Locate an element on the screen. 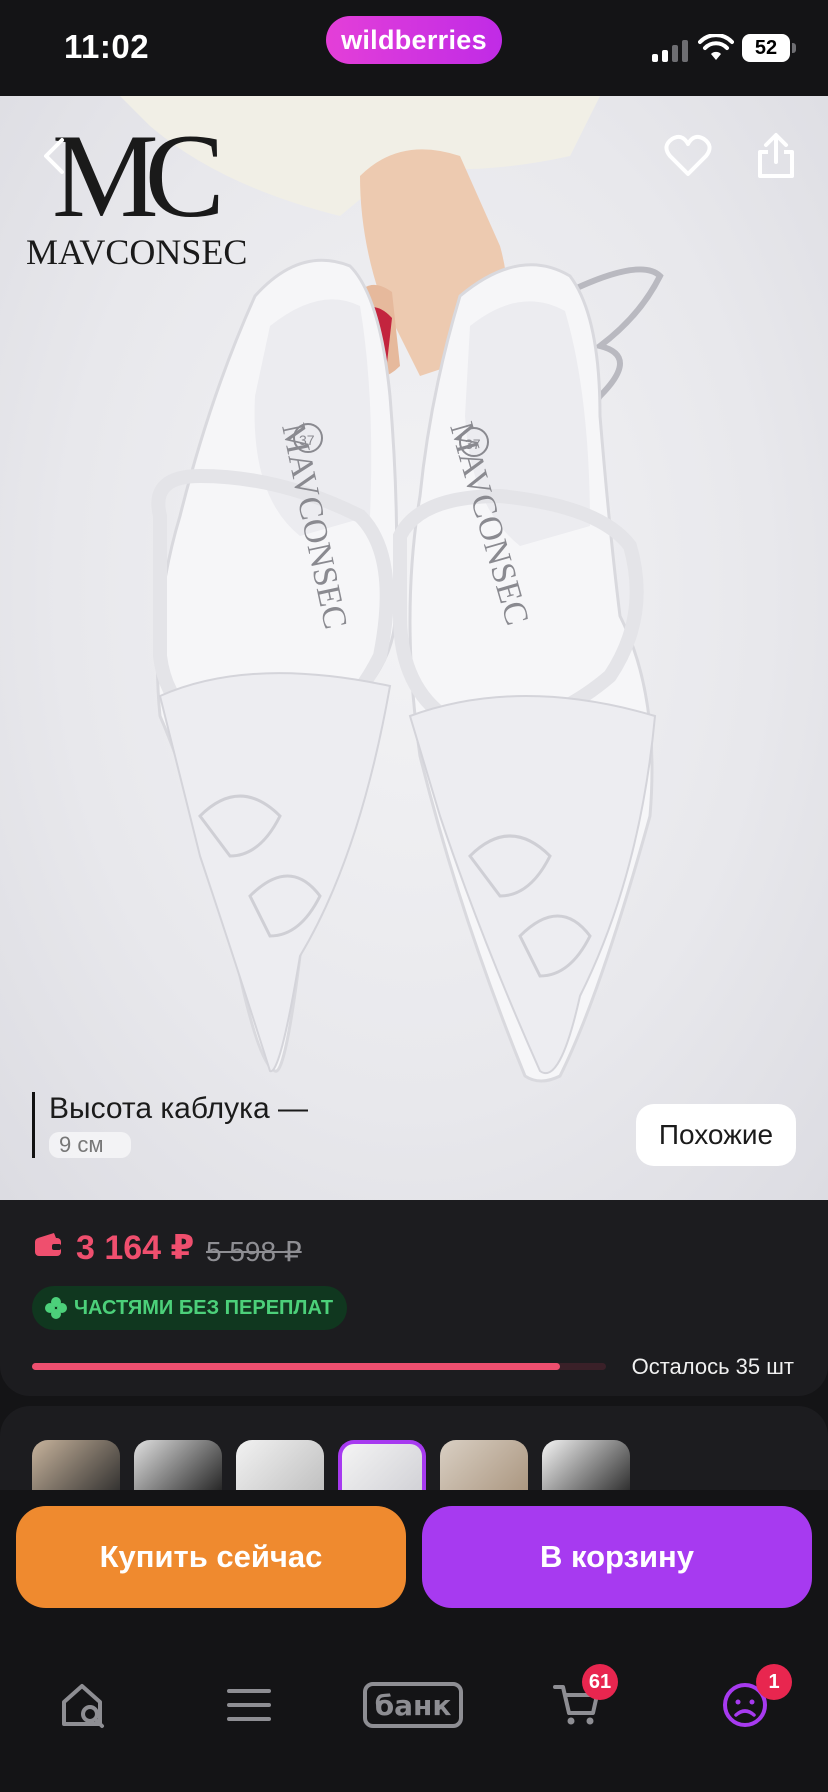 The width and height of the screenshot is (828, 1792). cart-badge: 61 is located at coordinates (600, 1682).